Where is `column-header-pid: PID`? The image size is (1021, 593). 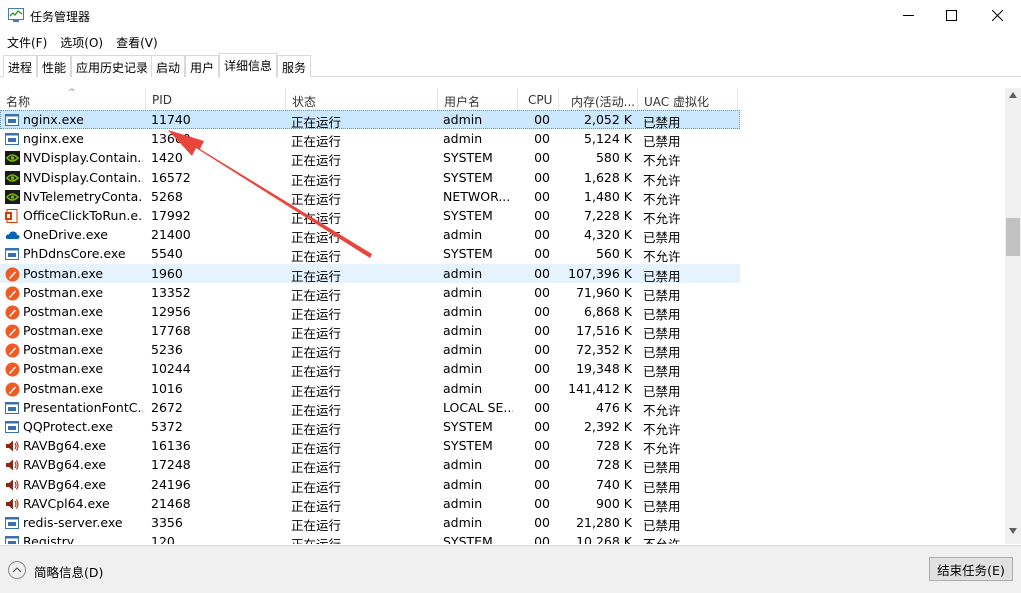 column-header-pid: PID is located at coordinates (216, 99).